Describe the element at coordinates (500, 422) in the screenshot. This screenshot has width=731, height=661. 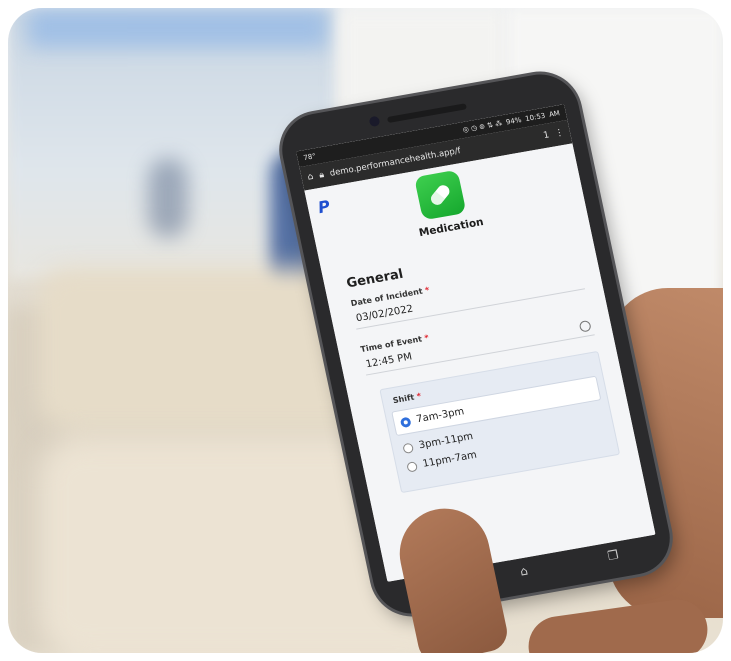
I see `shift-group: Shift * 7am-3pm 3pm-11pm 11pm-7am` at that location.